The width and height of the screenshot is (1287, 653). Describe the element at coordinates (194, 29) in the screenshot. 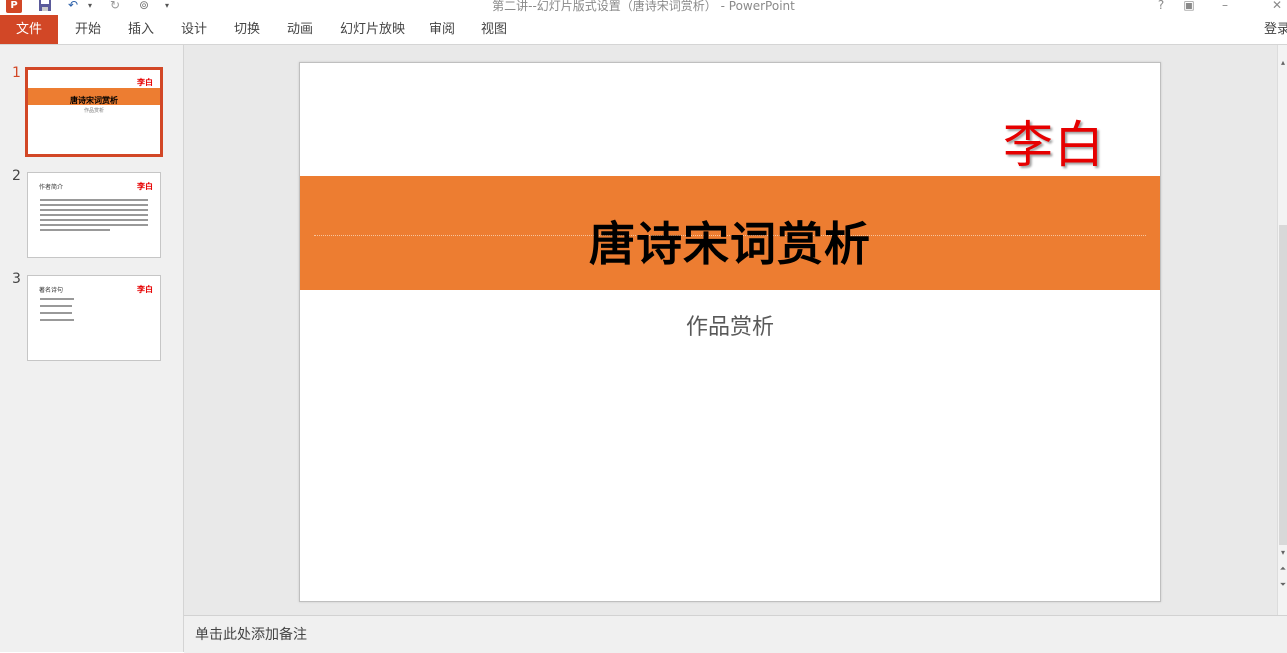

I see `tab-design: 设计` at that location.